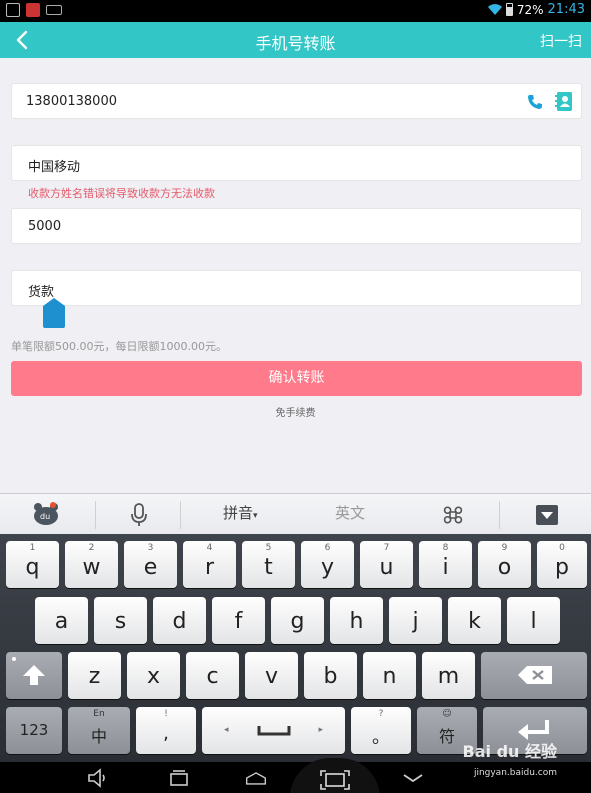 Image resolution: width=591 pixels, height=793 pixels. What do you see at coordinates (389, 675) in the screenshot?
I see `key-n: n` at bounding box center [389, 675].